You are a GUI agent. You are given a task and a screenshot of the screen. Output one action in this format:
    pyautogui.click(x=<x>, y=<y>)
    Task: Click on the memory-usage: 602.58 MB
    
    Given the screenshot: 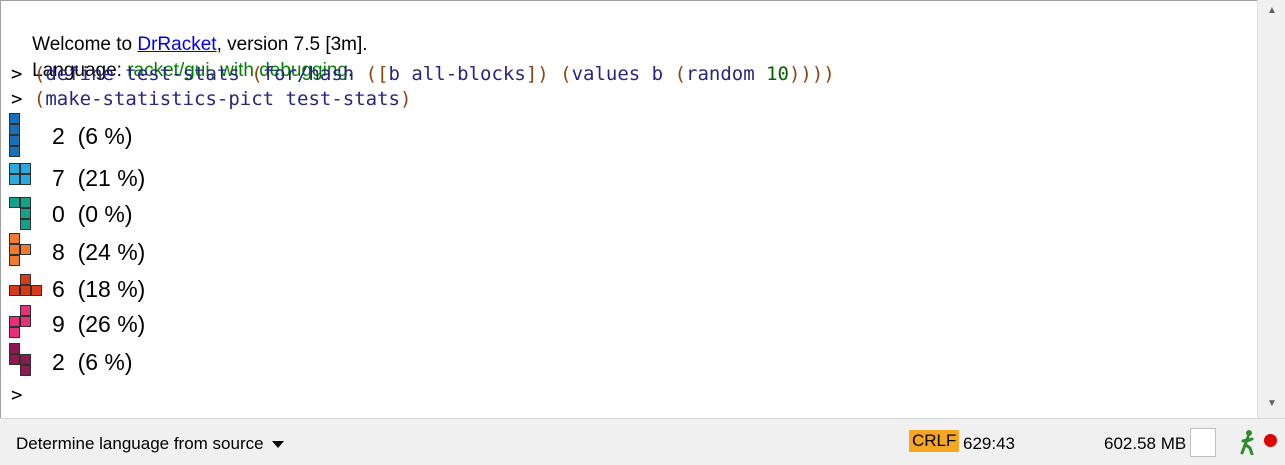 What is the action you would take?
    pyautogui.click(x=1145, y=444)
    